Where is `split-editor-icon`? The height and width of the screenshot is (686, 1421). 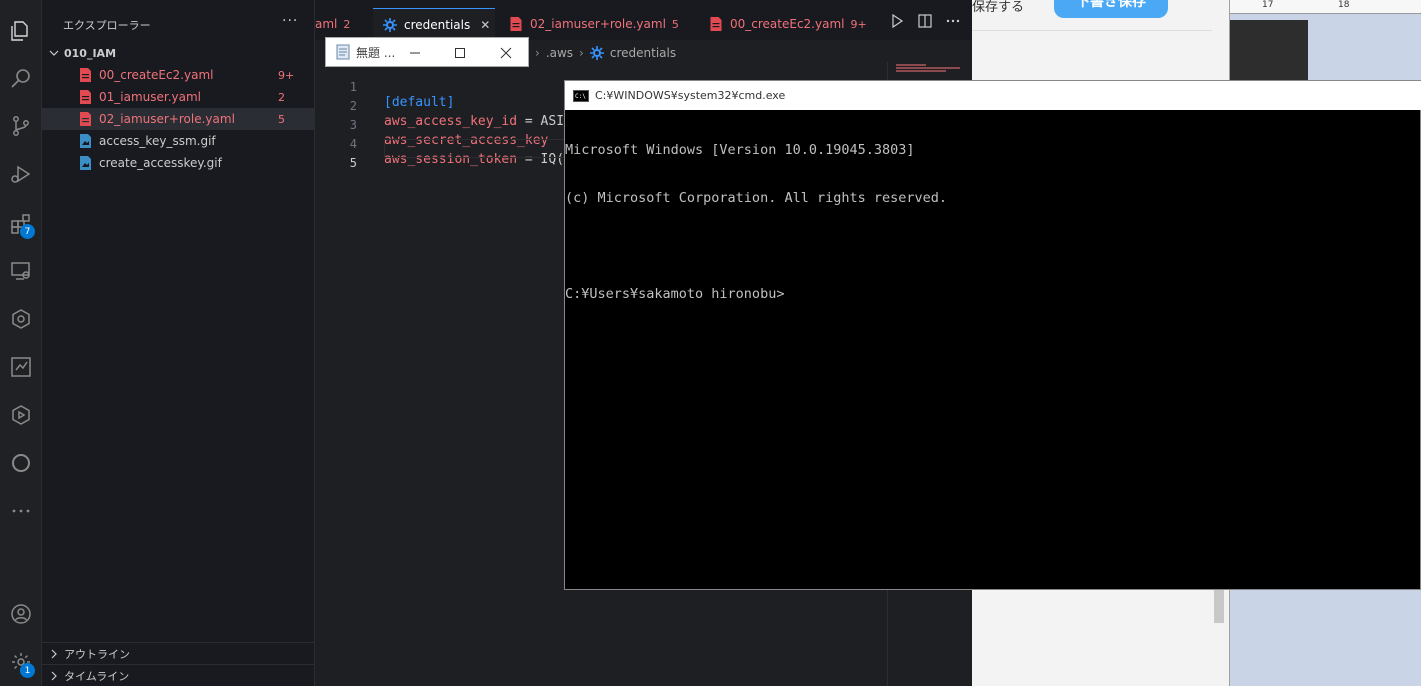 split-editor-icon is located at coordinates (925, 21).